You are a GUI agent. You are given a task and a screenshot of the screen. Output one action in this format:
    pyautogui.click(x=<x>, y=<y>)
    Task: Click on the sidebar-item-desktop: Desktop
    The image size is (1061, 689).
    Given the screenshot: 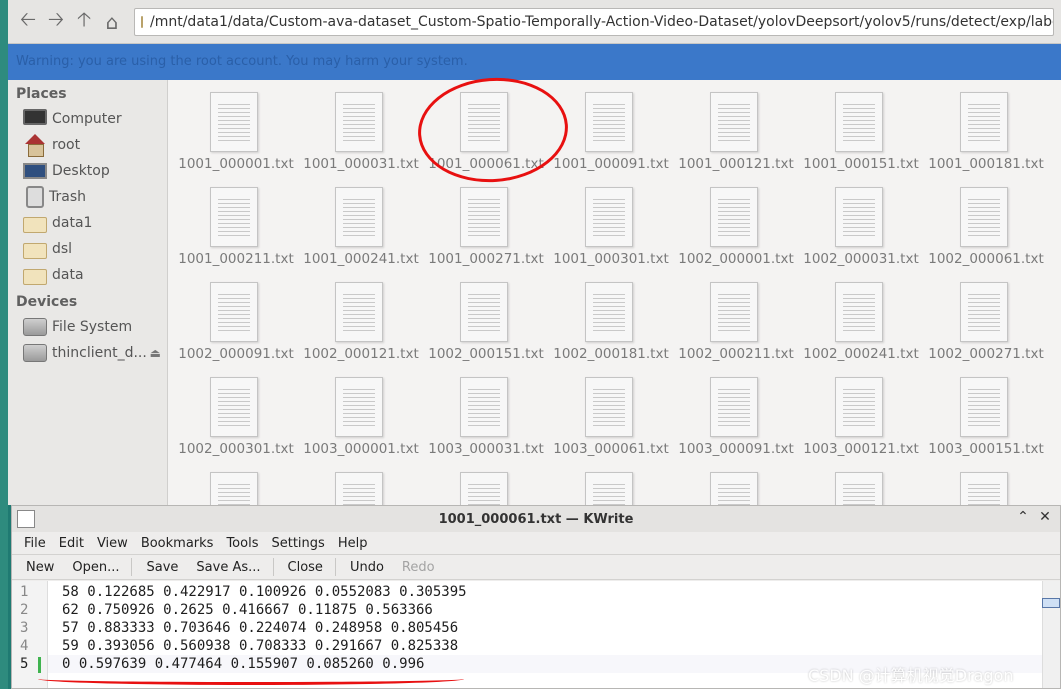 What is the action you would take?
    pyautogui.click(x=87, y=171)
    